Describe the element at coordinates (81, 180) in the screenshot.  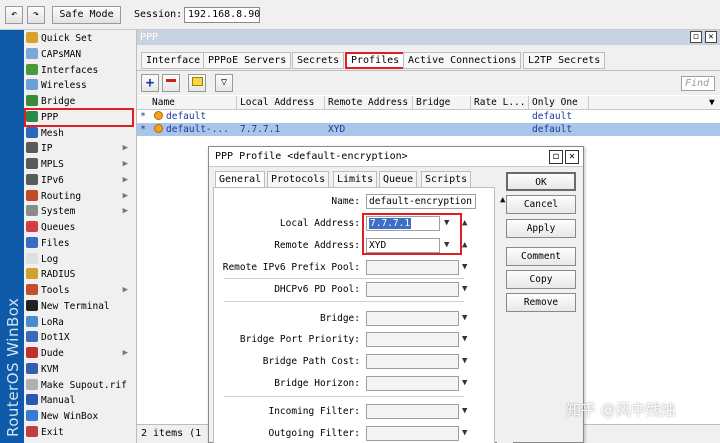
I see `sidebar-item-ipv6: IPv6 ▶` at that location.